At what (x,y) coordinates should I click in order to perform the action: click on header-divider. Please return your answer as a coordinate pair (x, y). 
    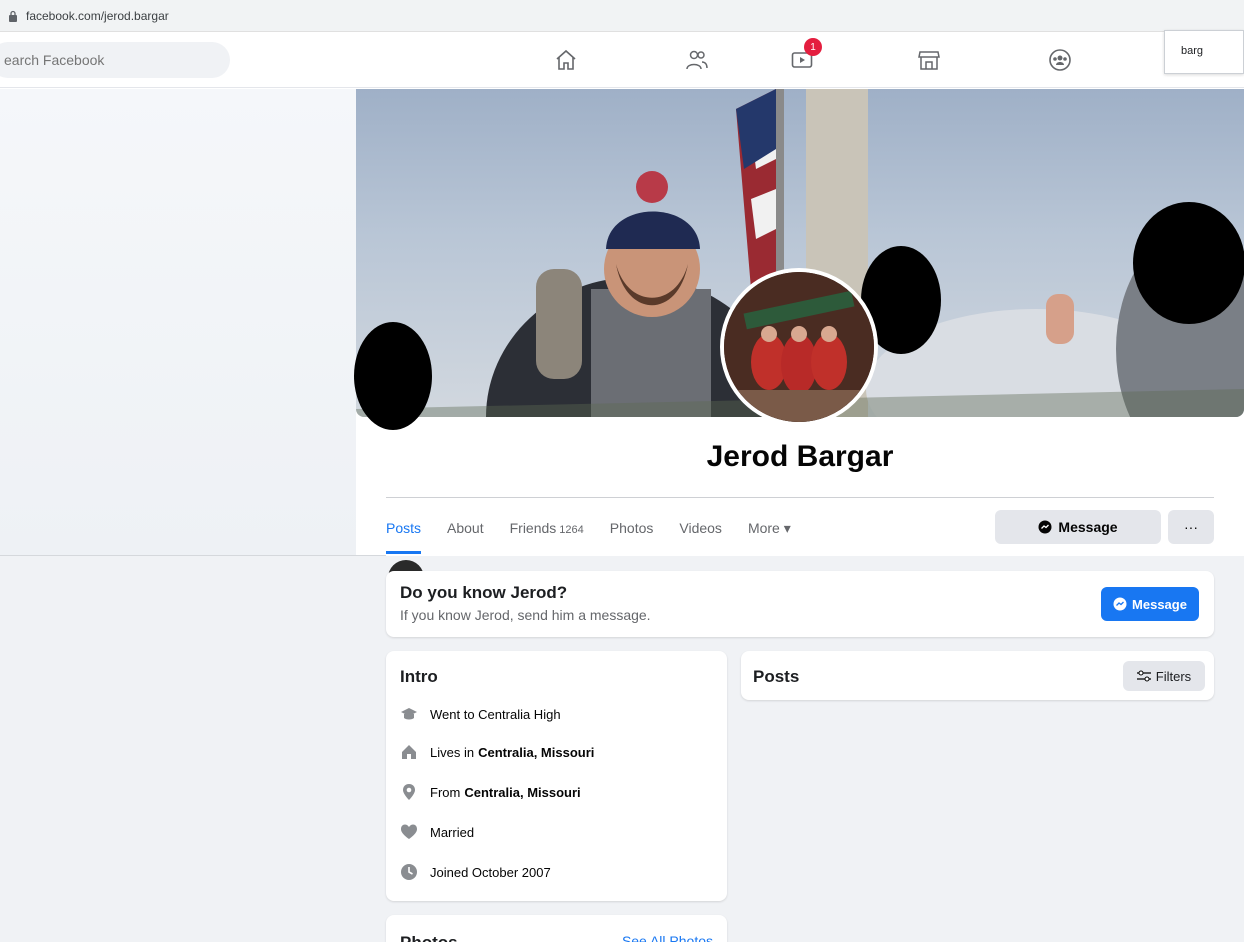
    Looking at the image, I should click on (800, 497).